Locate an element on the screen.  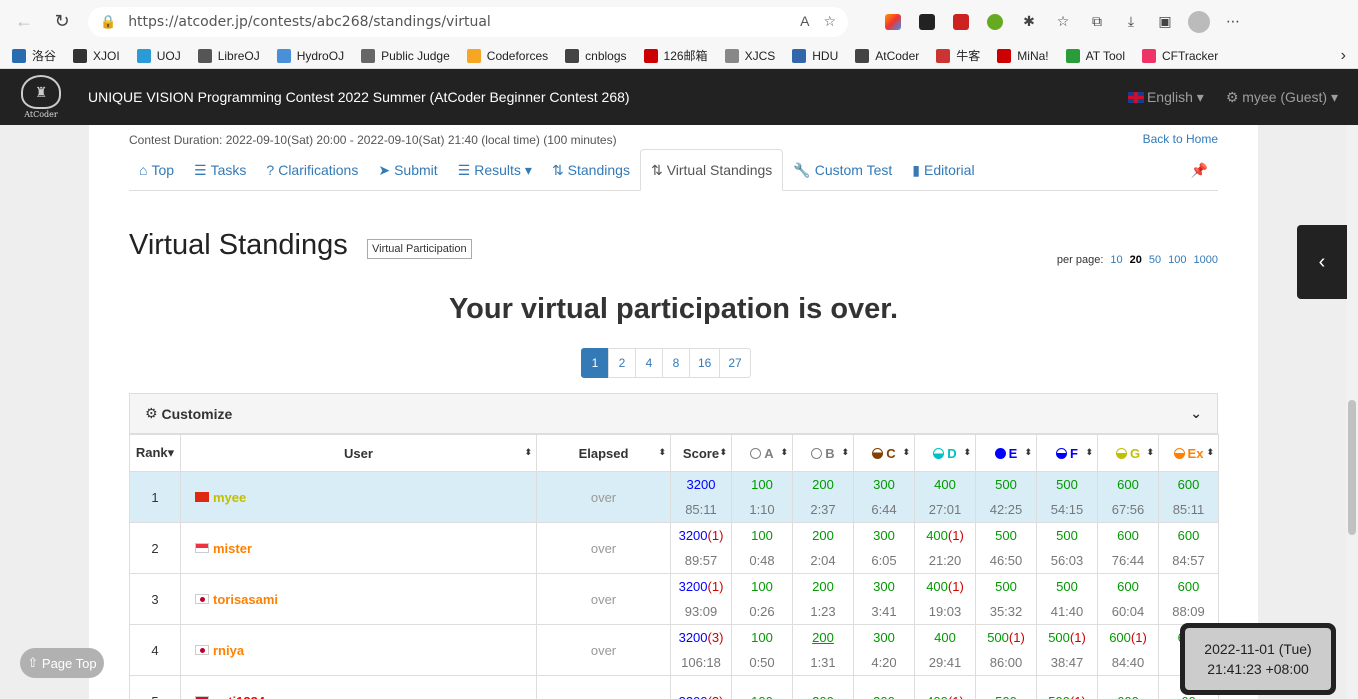
tab-tasks: ☰ Tasks is located at coordinates (220, 170).